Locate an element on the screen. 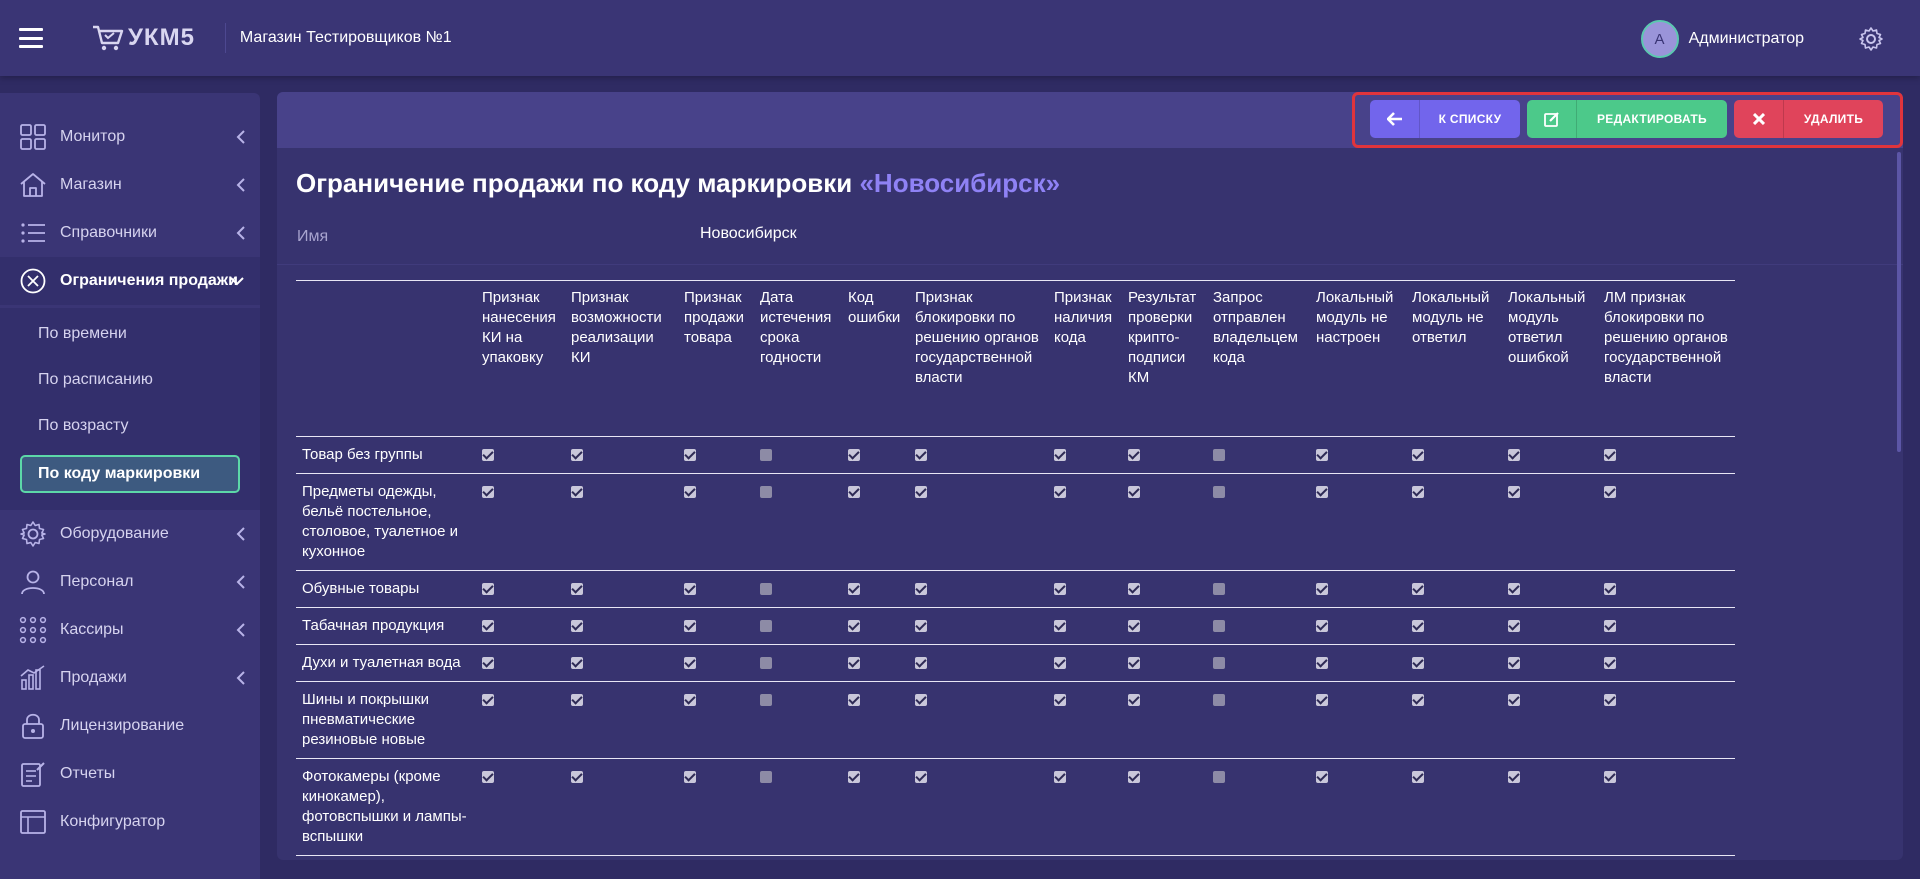  sidebar-item-directories: Справочники is located at coordinates (130, 233).